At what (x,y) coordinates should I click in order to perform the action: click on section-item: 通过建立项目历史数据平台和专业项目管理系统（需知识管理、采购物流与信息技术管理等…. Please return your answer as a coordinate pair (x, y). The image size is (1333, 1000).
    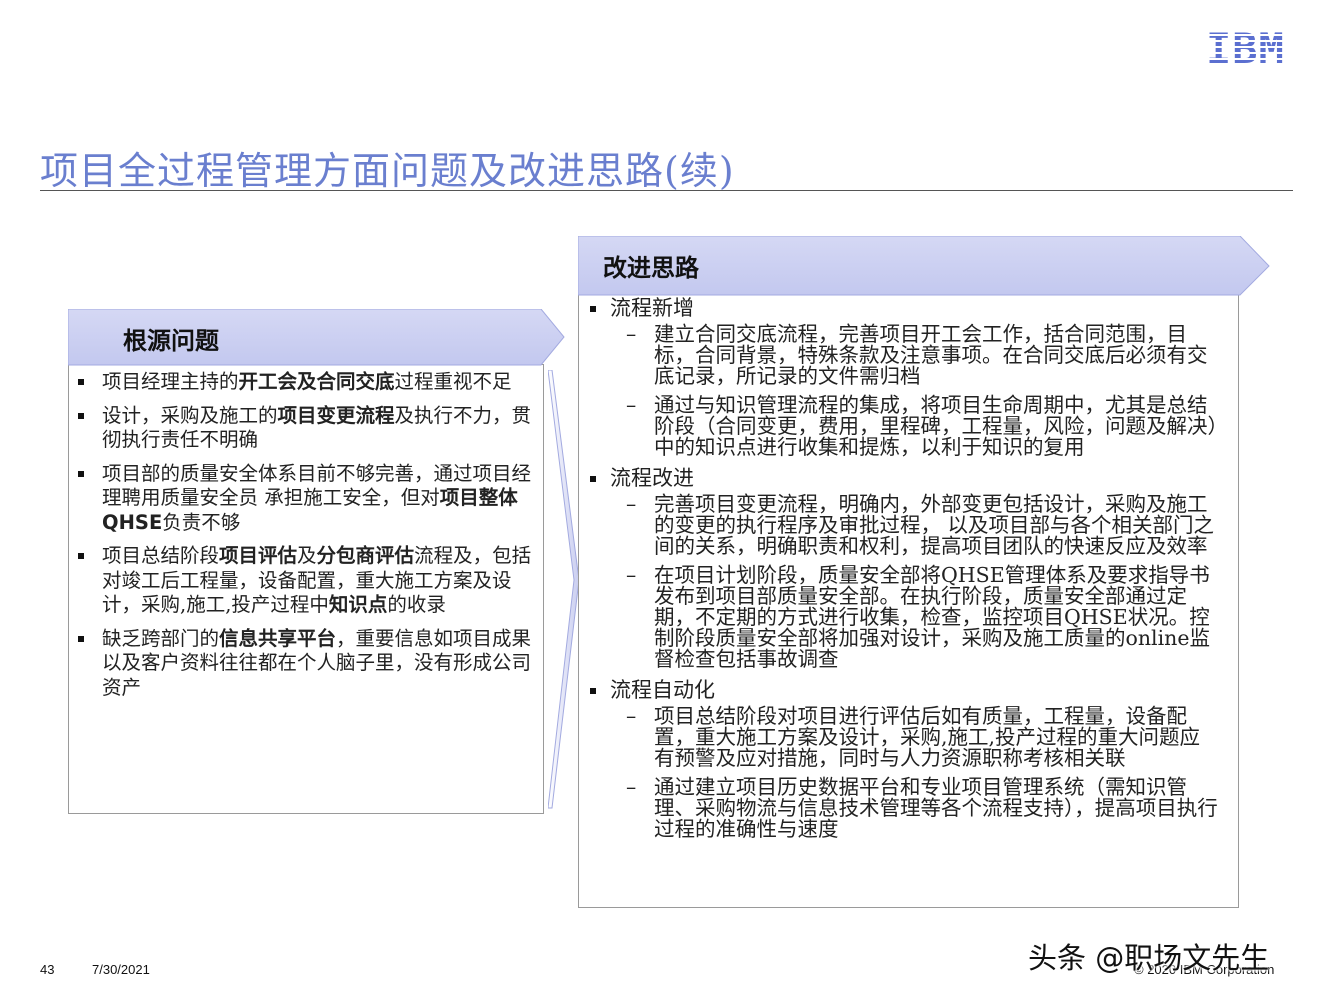
    Looking at the image, I should click on (927, 808).